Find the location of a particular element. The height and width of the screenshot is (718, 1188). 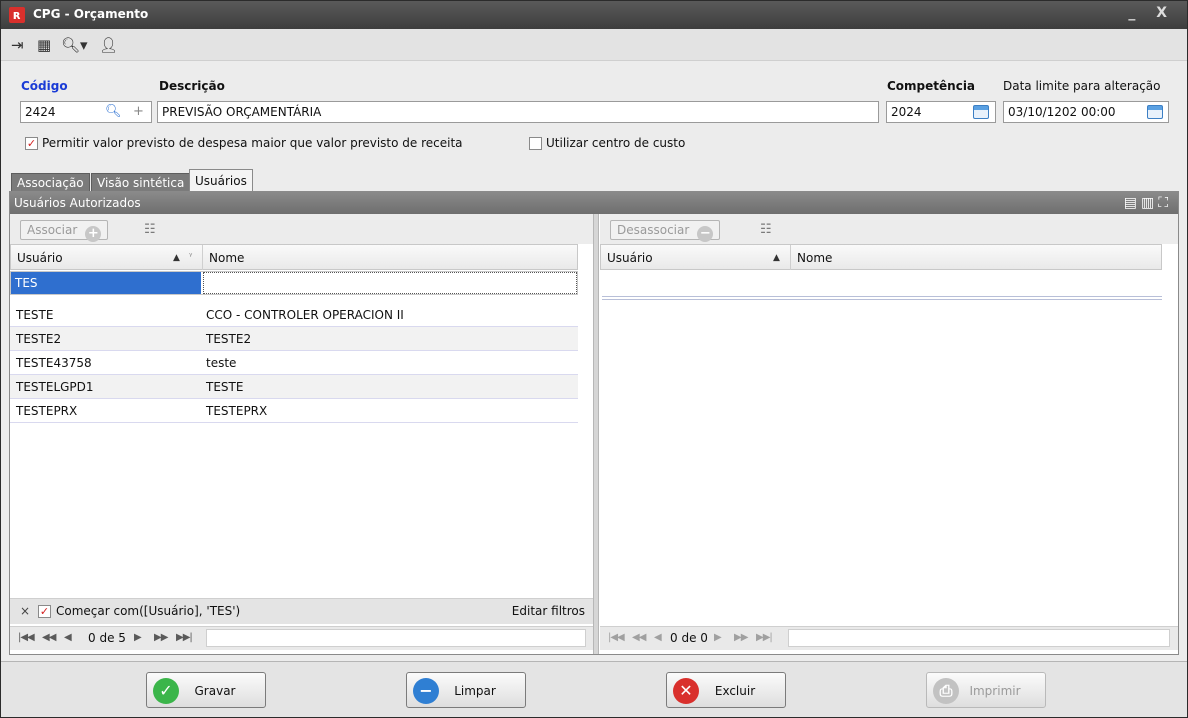

exit-icon: ⇥ is located at coordinates (17, 45).